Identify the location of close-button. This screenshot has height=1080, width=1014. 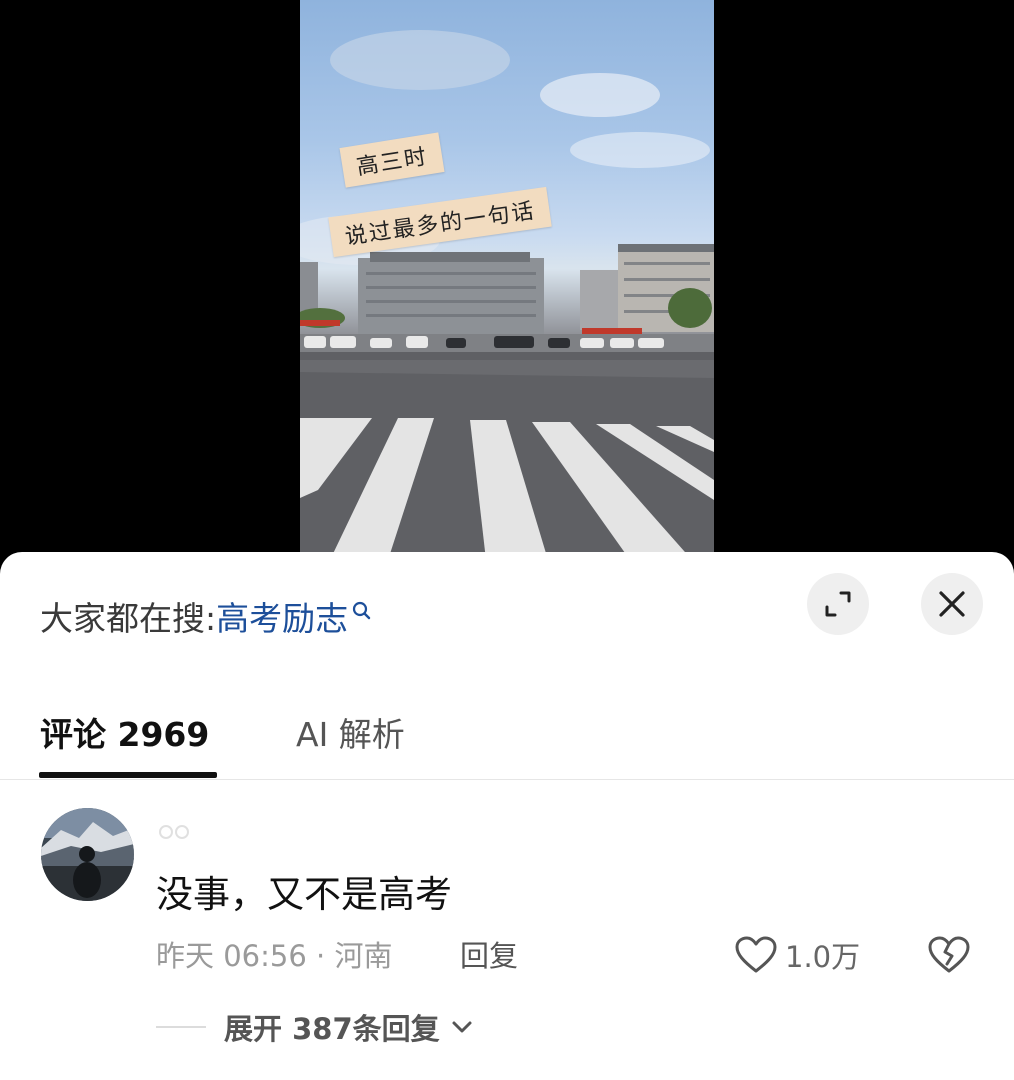
(952, 604).